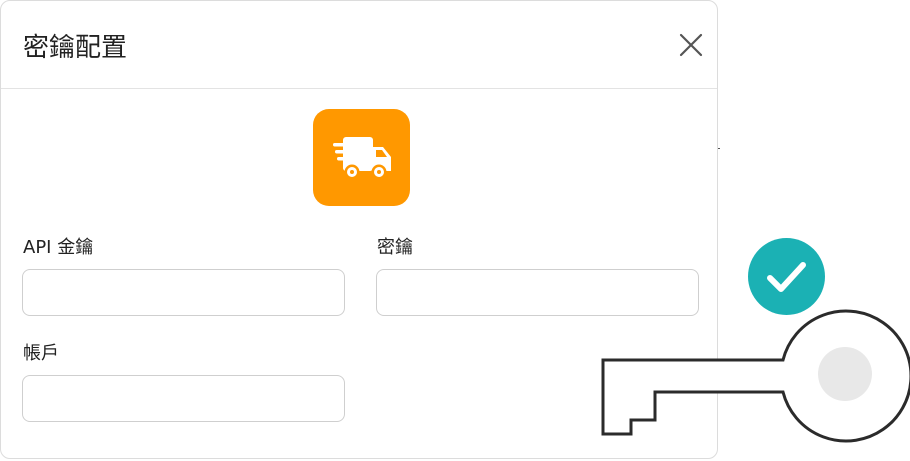 The image size is (910, 461). I want to click on app-icon, so click(361, 157).